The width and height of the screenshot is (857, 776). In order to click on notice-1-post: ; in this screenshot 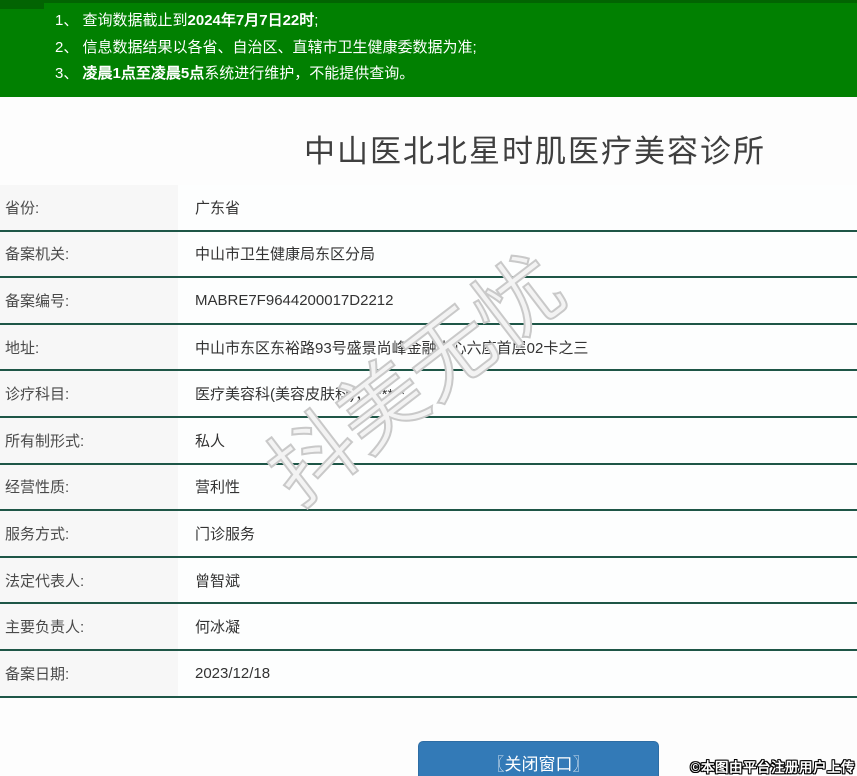, I will do `click(316, 20)`.